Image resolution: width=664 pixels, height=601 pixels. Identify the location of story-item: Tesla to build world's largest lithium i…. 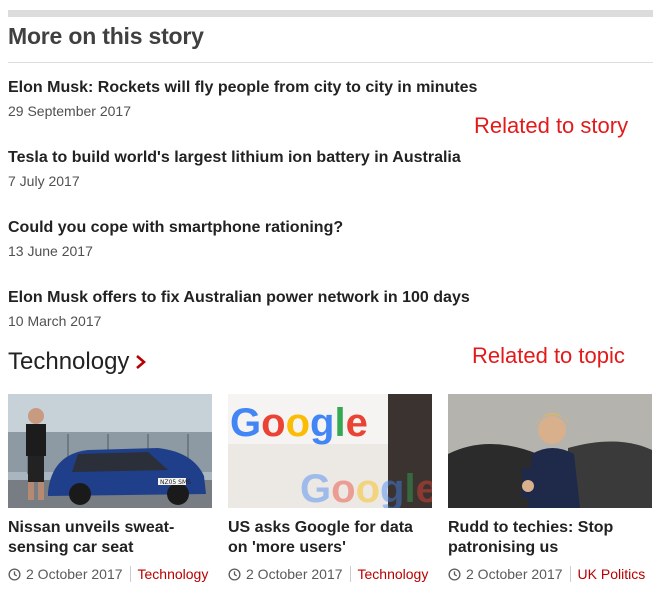
(288, 169).